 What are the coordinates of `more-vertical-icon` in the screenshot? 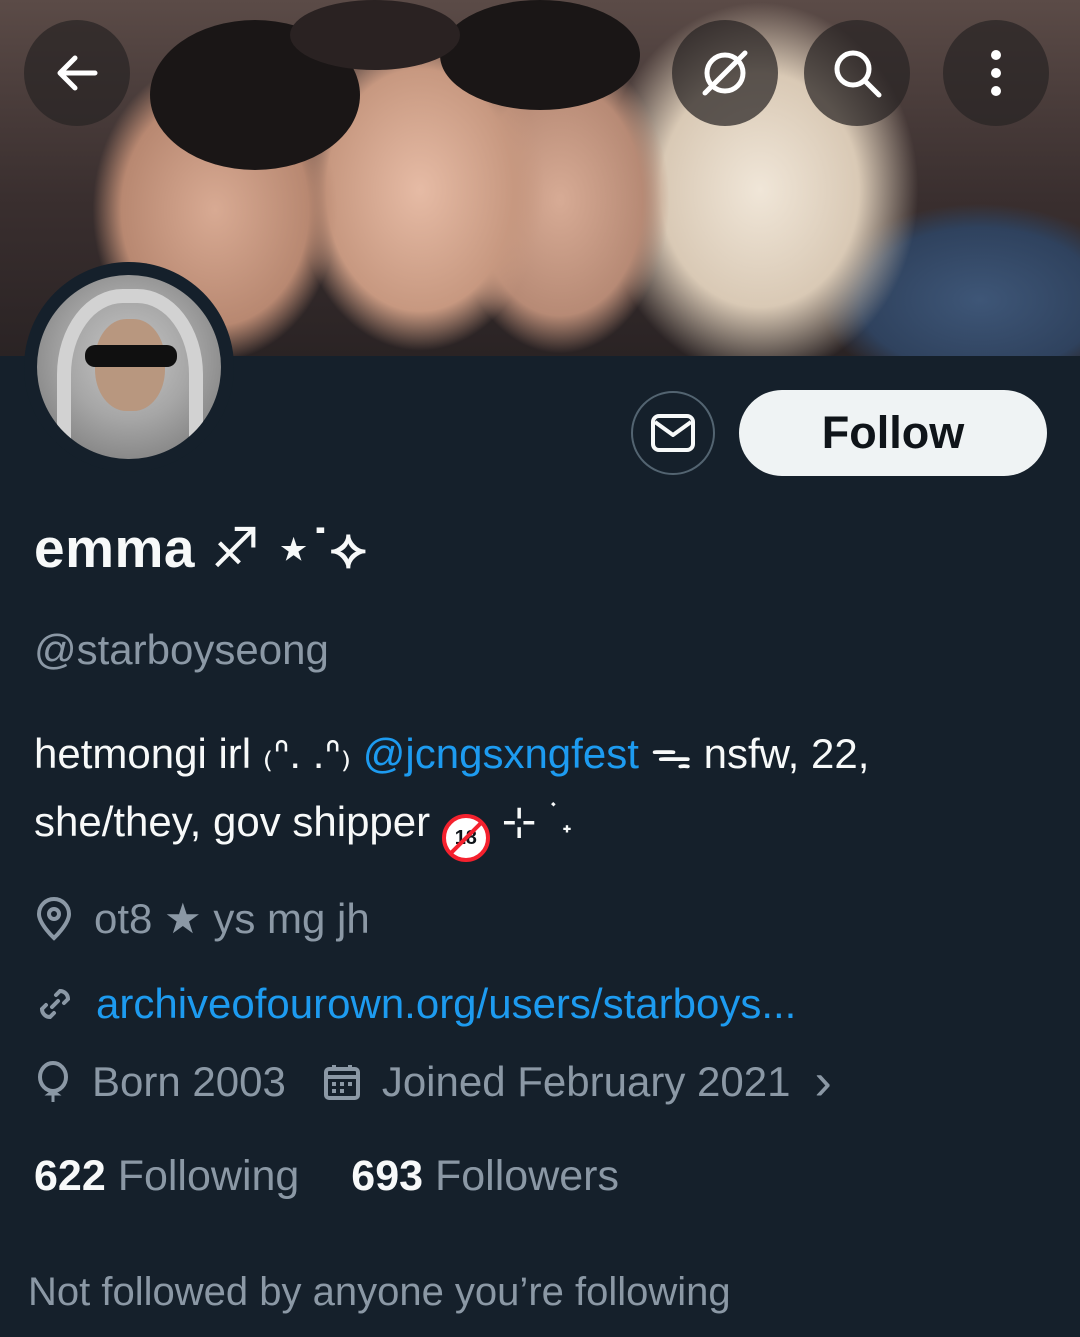 It's located at (996, 73).